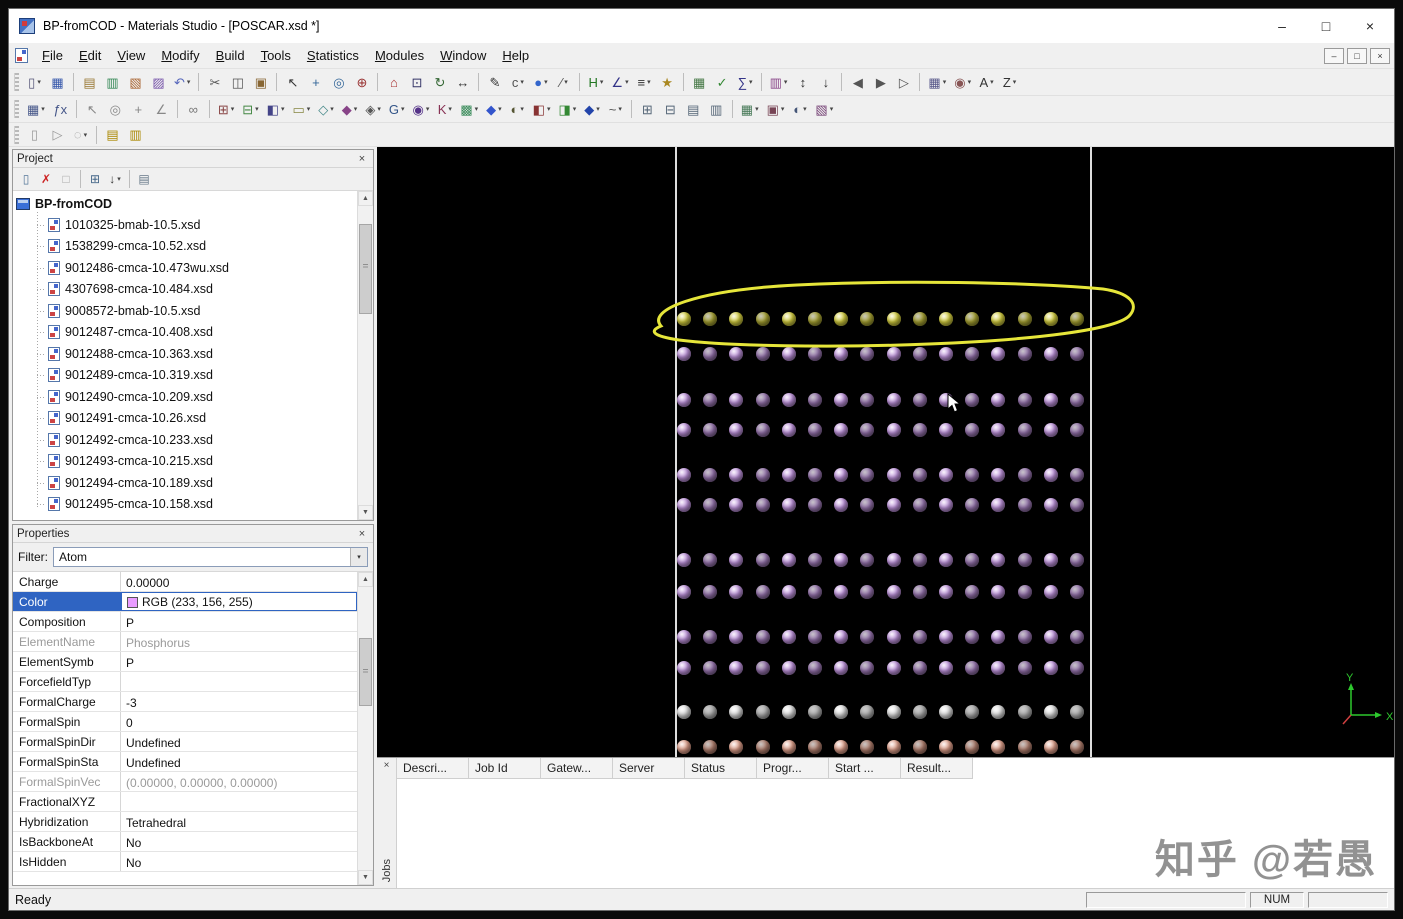 This screenshot has height=919, width=1403. What do you see at coordinates (356, 109) in the screenshot?
I see `symmetry-icon-dropdown: ▾` at bounding box center [356, 109].